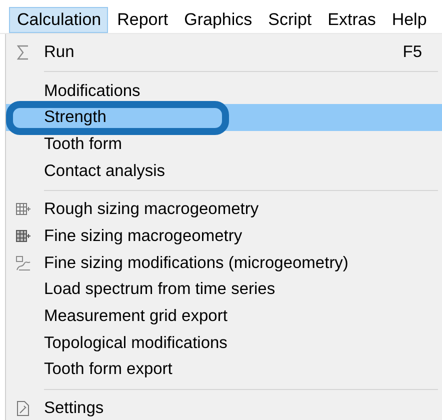  What do you see at coordinates (74, 408) in the screenshot?
I see `menu-item: Settings` at bounding box center [74, 408].